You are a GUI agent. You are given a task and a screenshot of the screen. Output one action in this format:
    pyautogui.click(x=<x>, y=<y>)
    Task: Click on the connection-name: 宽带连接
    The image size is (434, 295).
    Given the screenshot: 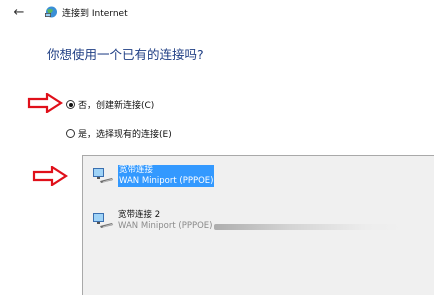 What is the action you would take?
    pyautogui.click(x=166, y=170)
    